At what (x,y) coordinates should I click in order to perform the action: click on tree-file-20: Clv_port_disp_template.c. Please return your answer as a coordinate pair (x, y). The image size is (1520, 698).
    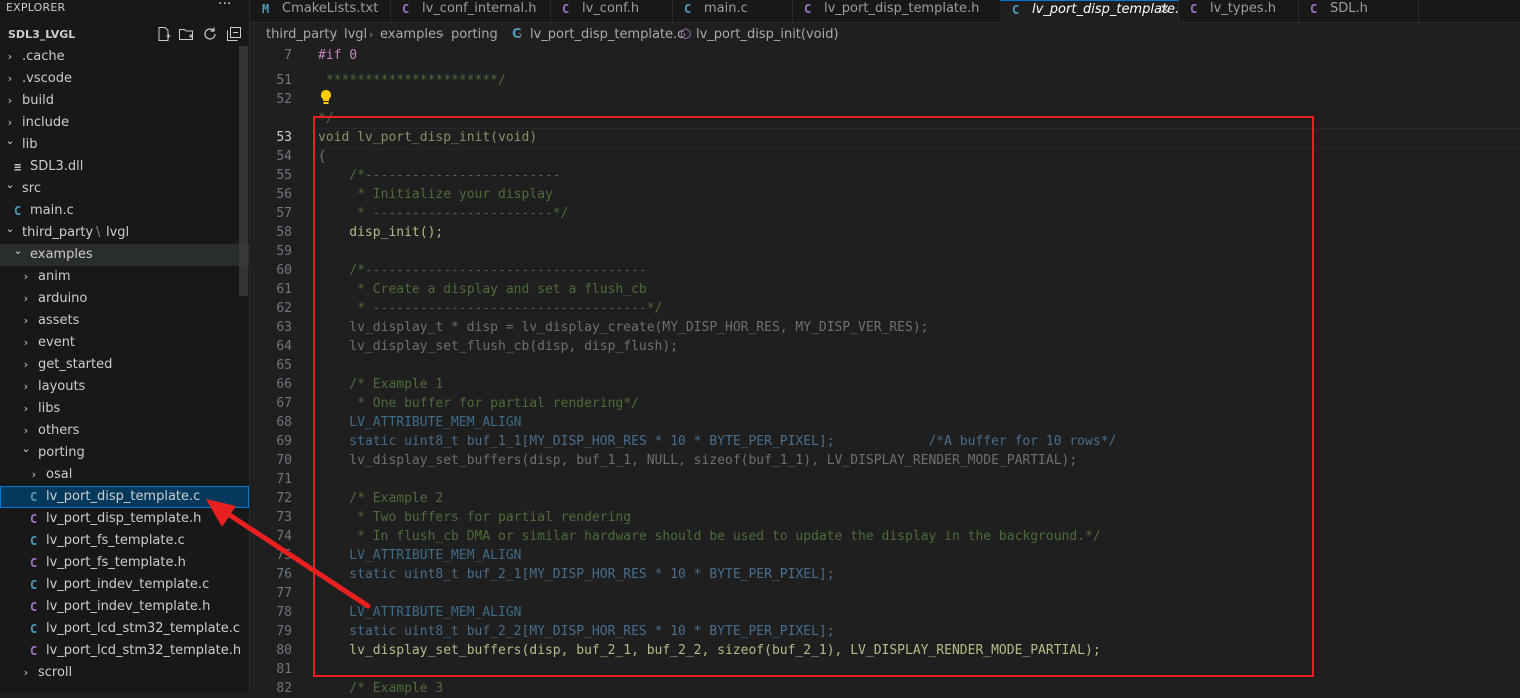
    Looking at the image, I should click on (124, 497).